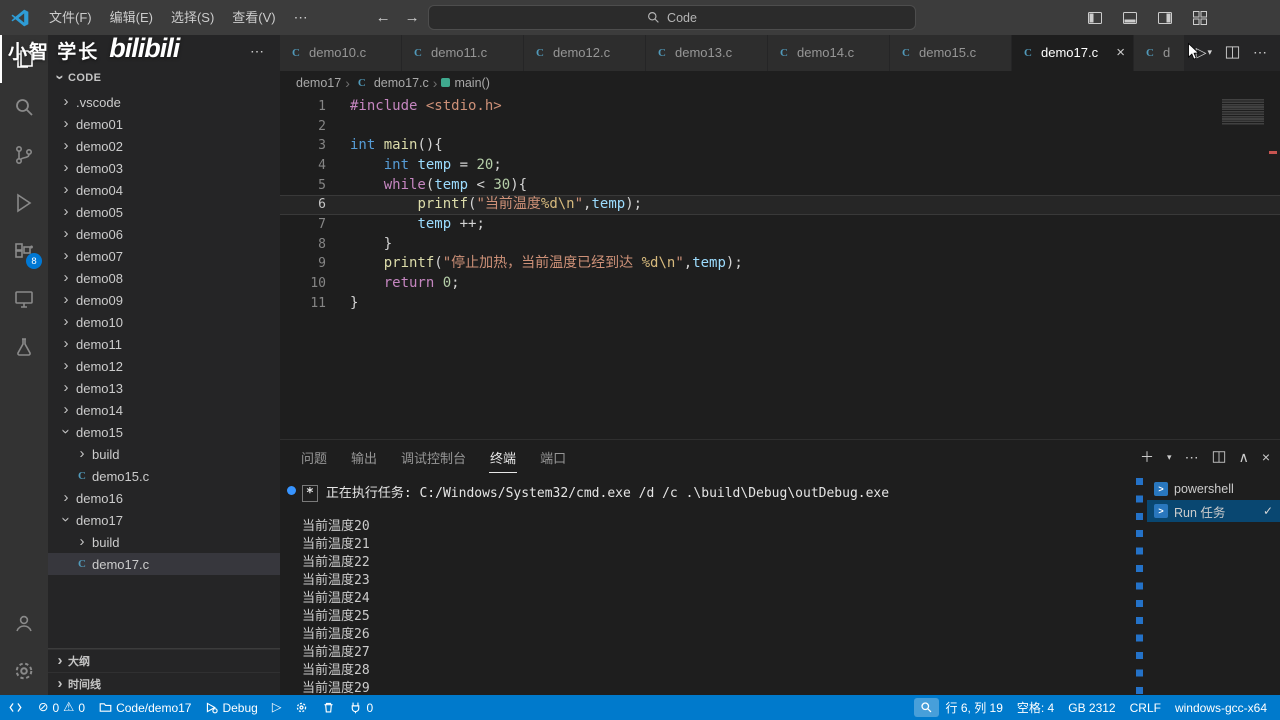 This screenshot has width=1280, height=720. I want to click on code-line: 9 printf("停止加热，当前温度已经到达 %d\n",temp);, so click(780, 264).